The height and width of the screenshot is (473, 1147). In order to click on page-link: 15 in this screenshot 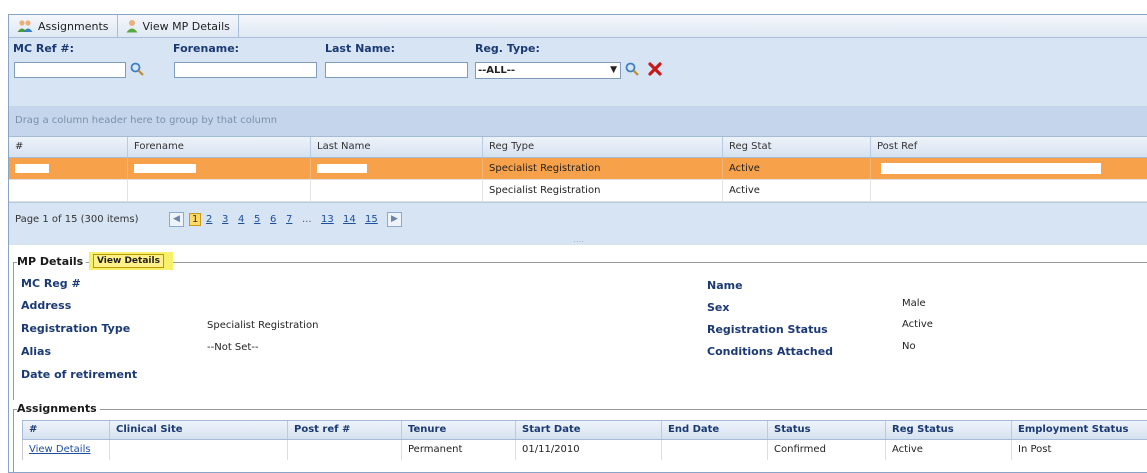, I will do `click(371, 219)`.